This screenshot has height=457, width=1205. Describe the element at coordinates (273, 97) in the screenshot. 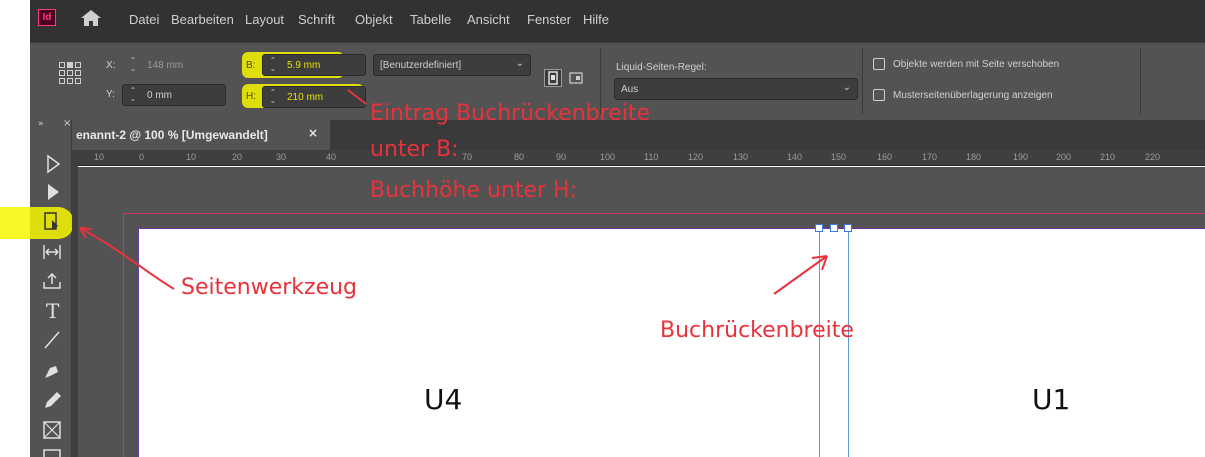

I see `h-stepper-icon: ⌃ ⌄` at that location.